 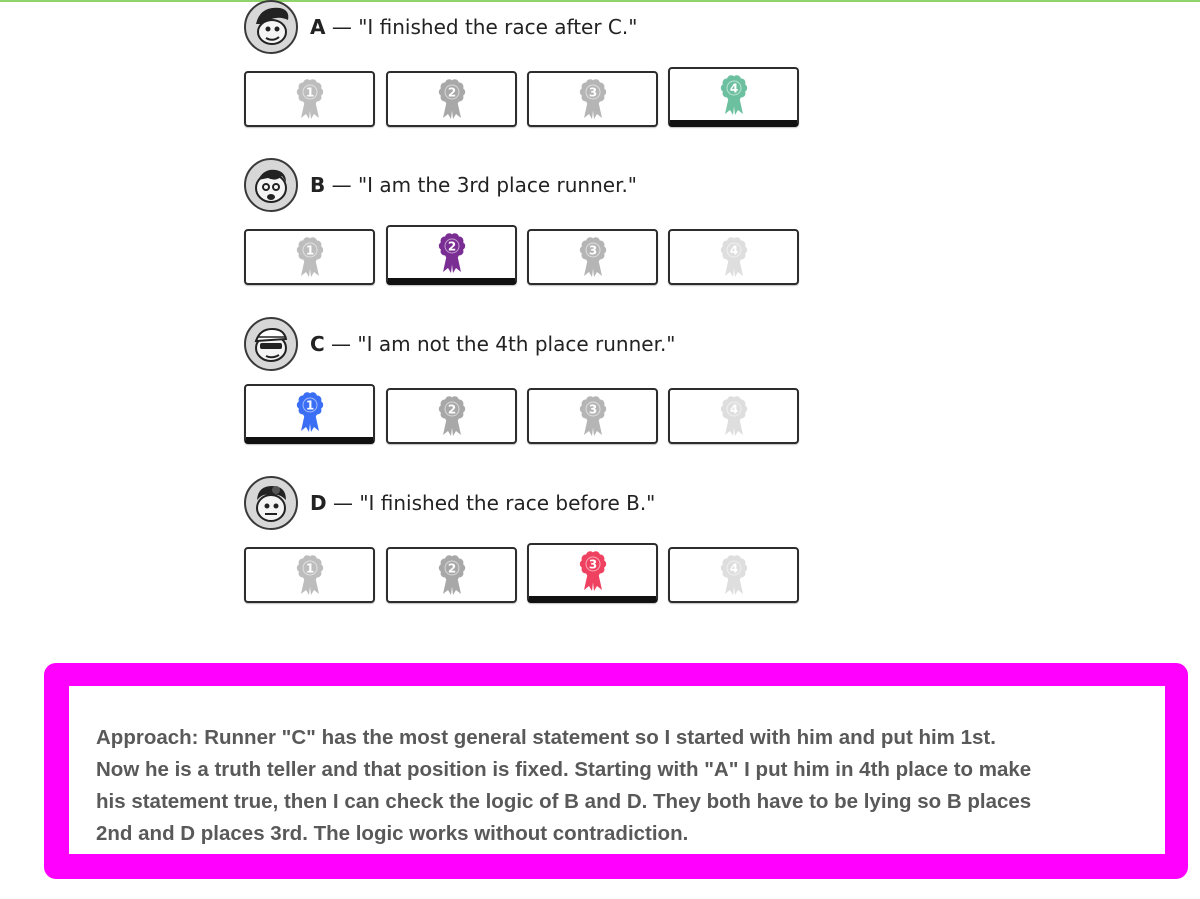 I want to click on runner-a-place-2-button: 2, so click(x=451, y=99).